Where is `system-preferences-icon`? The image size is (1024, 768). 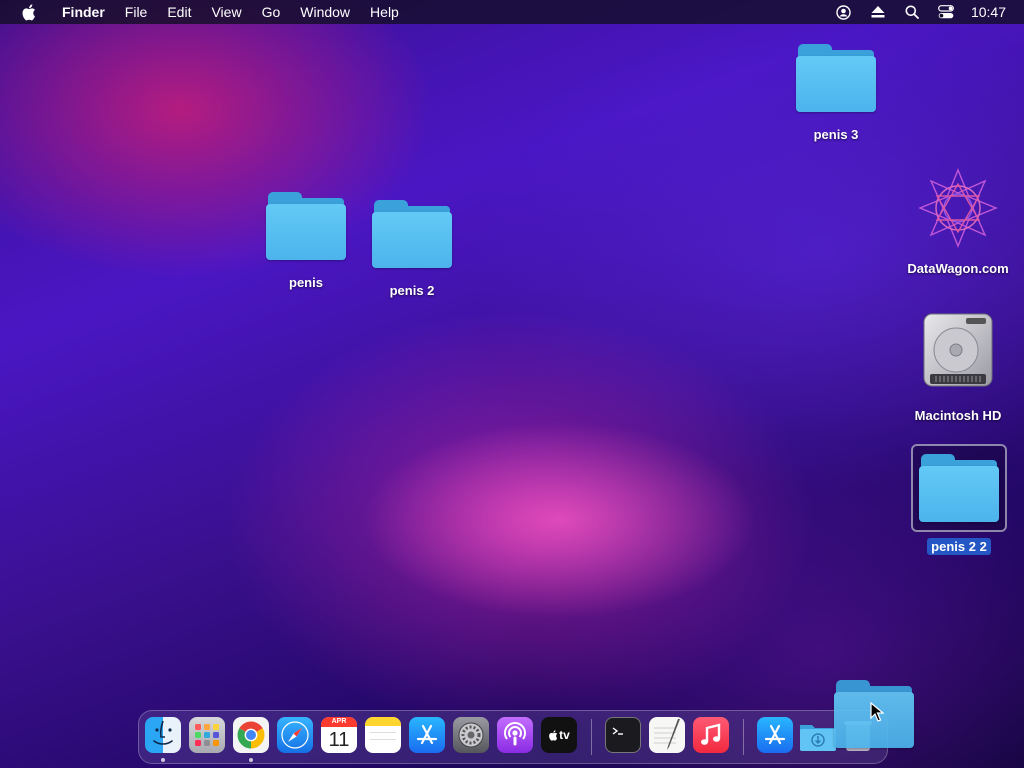 system-preferences-icon is located at coordinates (471, 735).